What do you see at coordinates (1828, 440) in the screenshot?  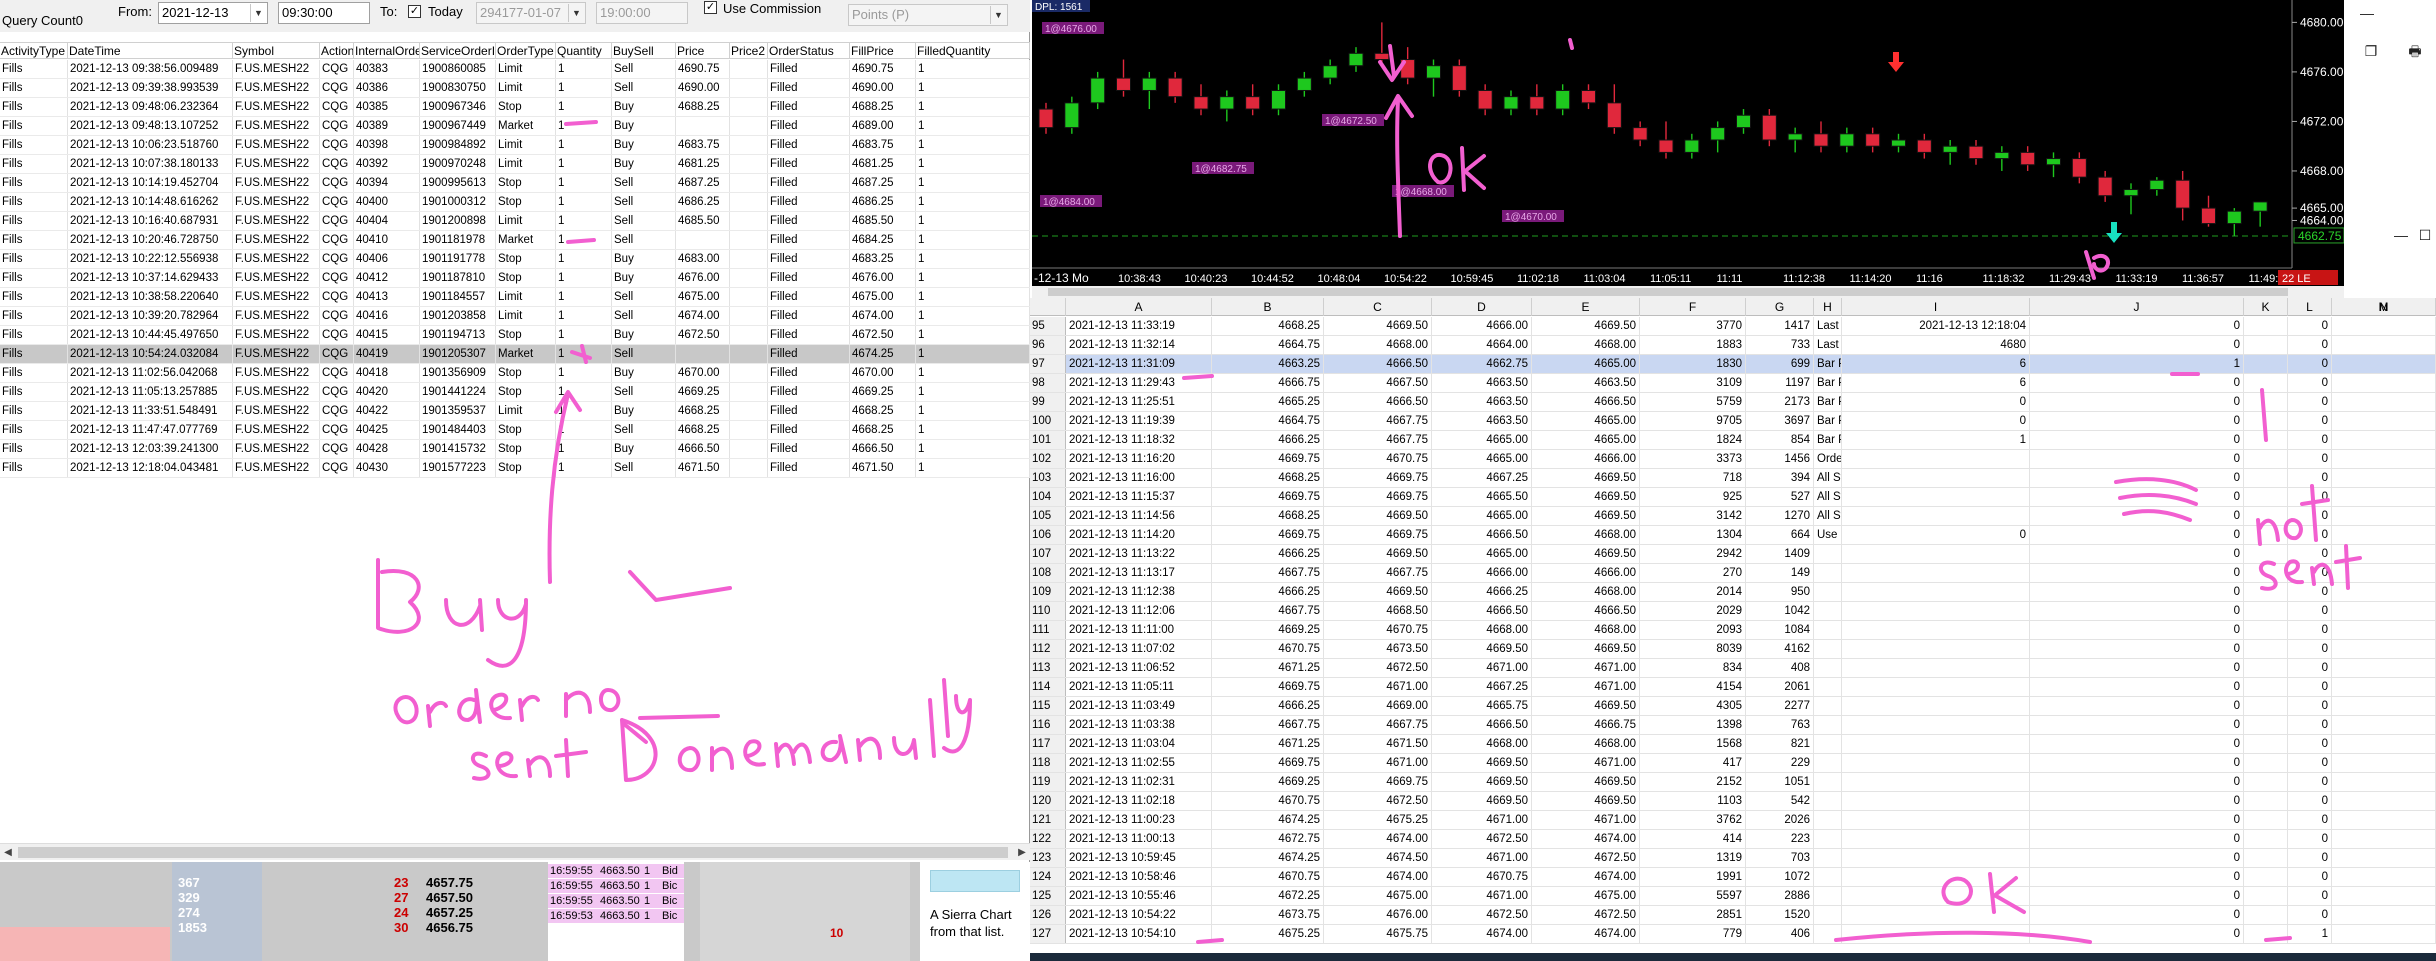 I see `sheet-cell: Bar Parameter 4 (read-only):` at bounding box center [1828, 440].